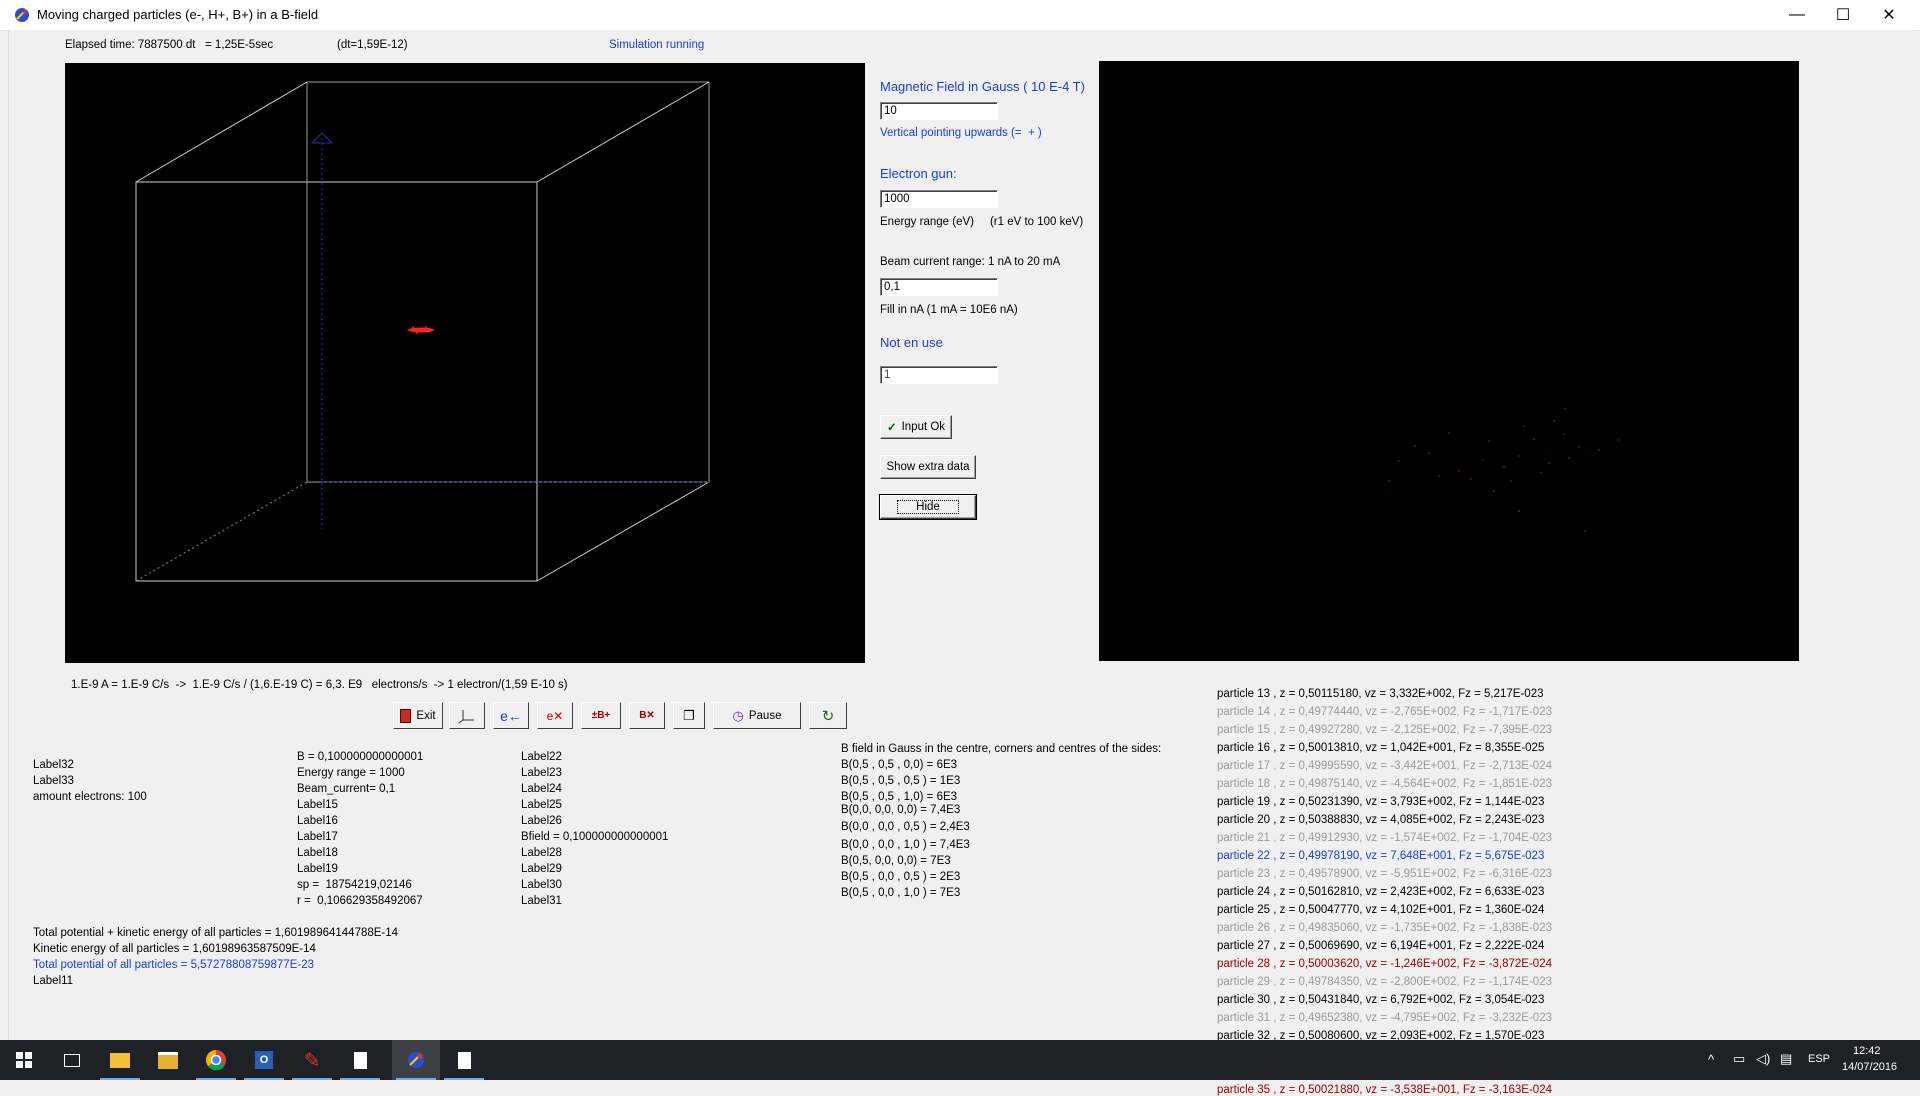  I want to click on info-label: Label28, so click(541, 853).